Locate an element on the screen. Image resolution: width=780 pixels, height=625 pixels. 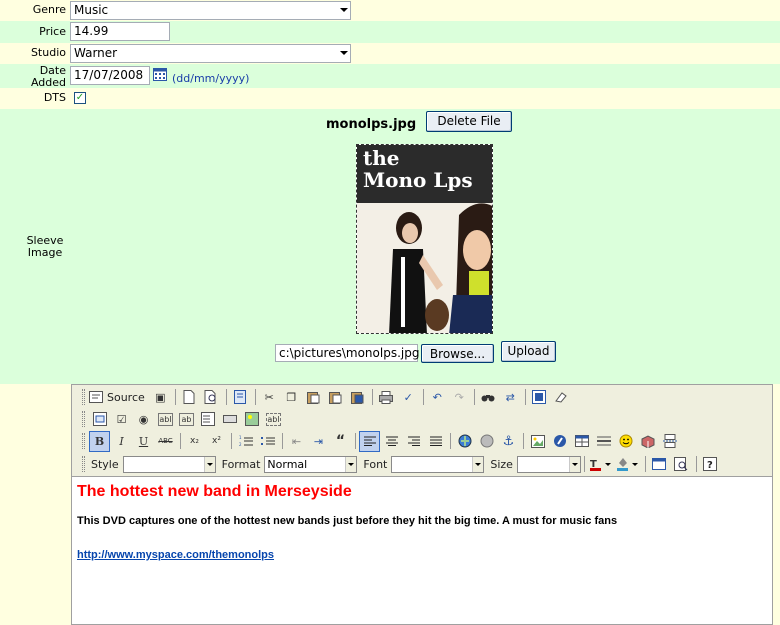
studio-label: Studio is located at coordinates (48, 52).